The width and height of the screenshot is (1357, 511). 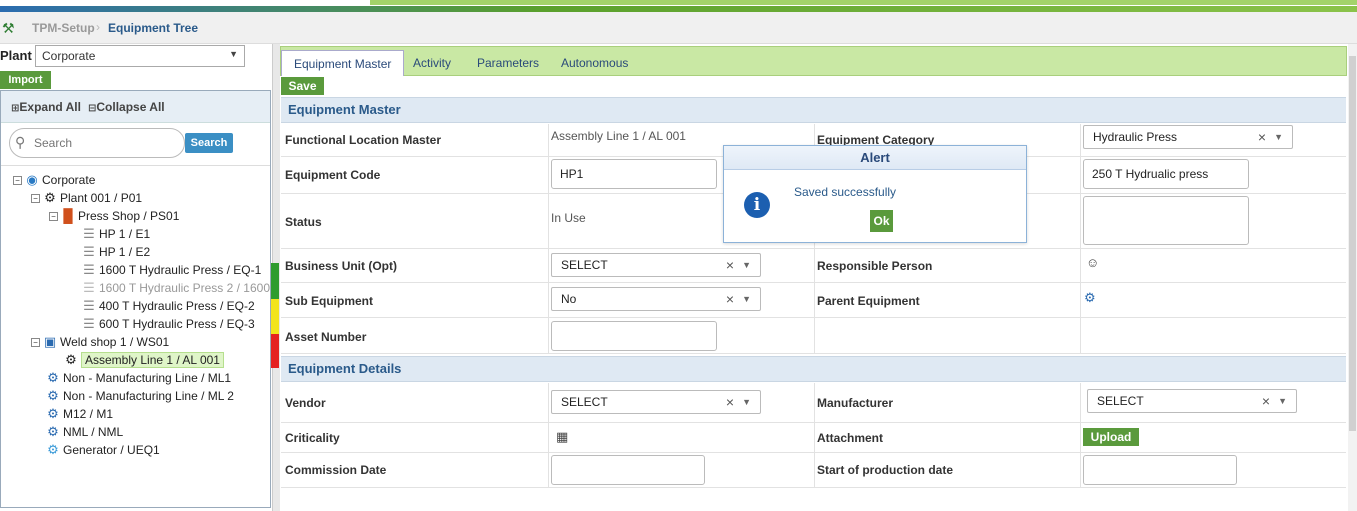 I want to click on equipment-category-select: Hydraulic Press × ▼, so click(x=1188, y=137).